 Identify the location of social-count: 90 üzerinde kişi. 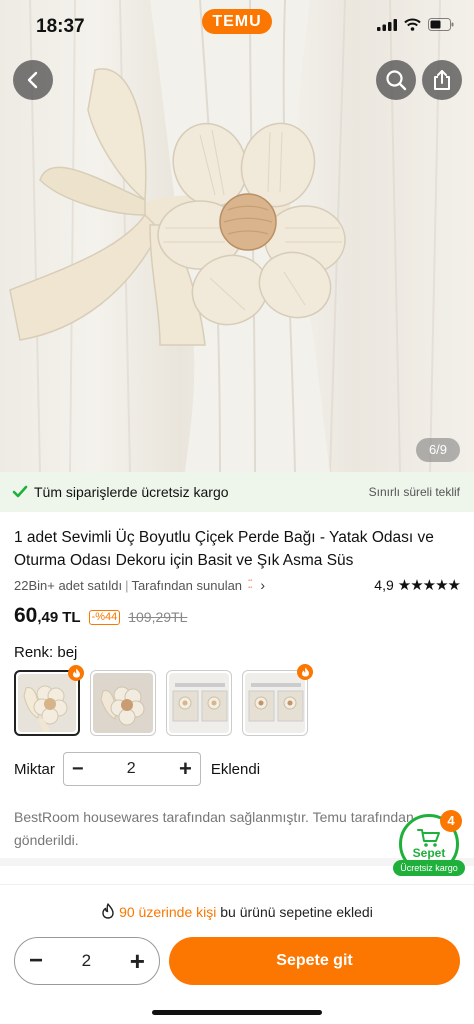
(168, 912).